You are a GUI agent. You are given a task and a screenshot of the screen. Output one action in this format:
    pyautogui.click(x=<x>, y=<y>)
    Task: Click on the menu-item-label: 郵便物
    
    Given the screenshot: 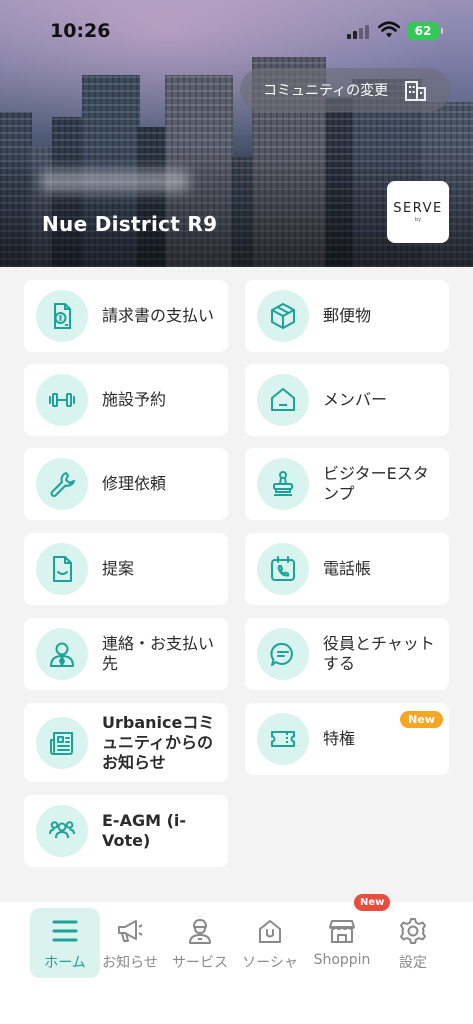 What is the action you would take?
    pyautogui.click(x=347, y=315)
    